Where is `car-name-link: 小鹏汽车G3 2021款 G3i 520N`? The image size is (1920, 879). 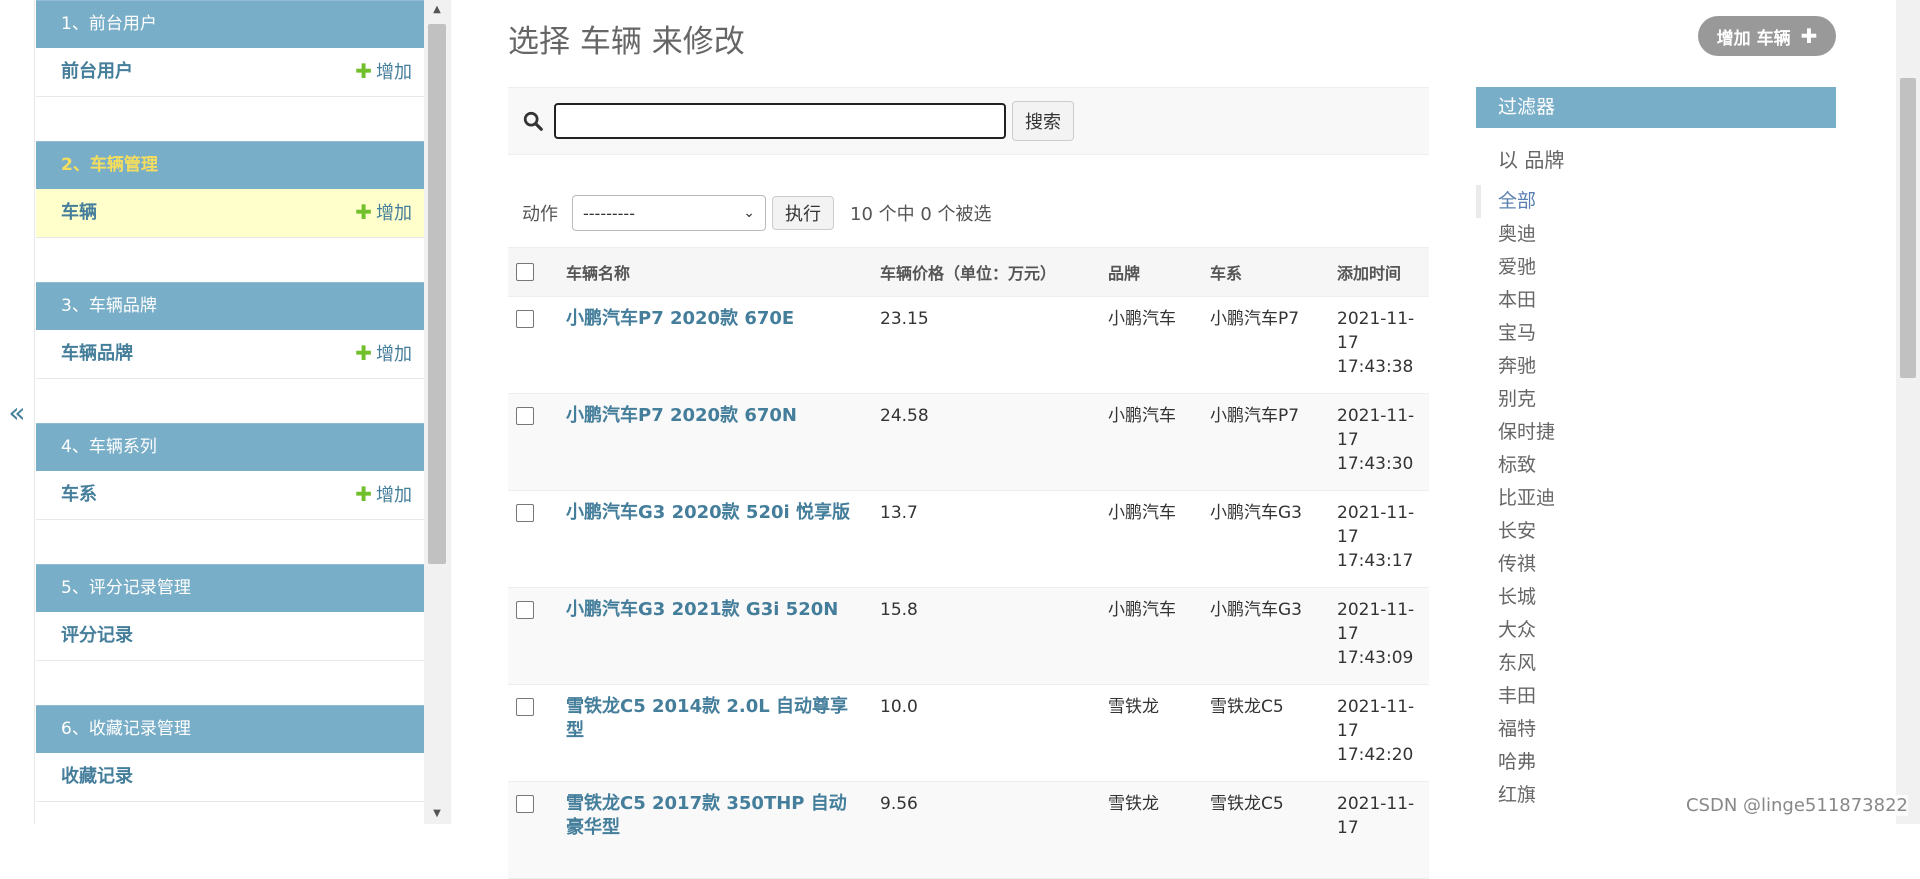
car-name-link: 小鹏汽车G3 2021款 G3i 520N is located at coordinates (702, 609).